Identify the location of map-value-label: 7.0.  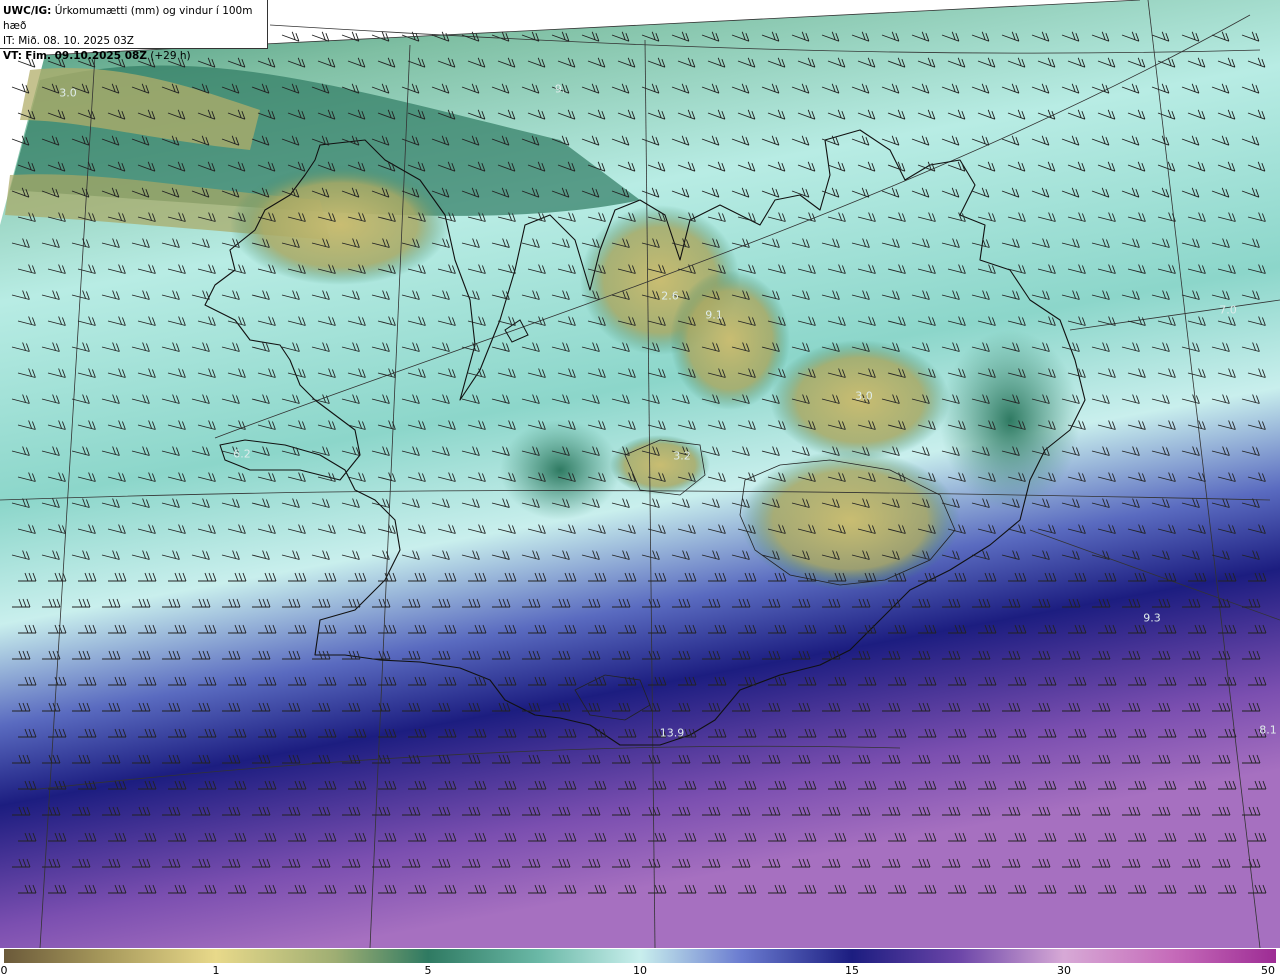
(1228, 310).